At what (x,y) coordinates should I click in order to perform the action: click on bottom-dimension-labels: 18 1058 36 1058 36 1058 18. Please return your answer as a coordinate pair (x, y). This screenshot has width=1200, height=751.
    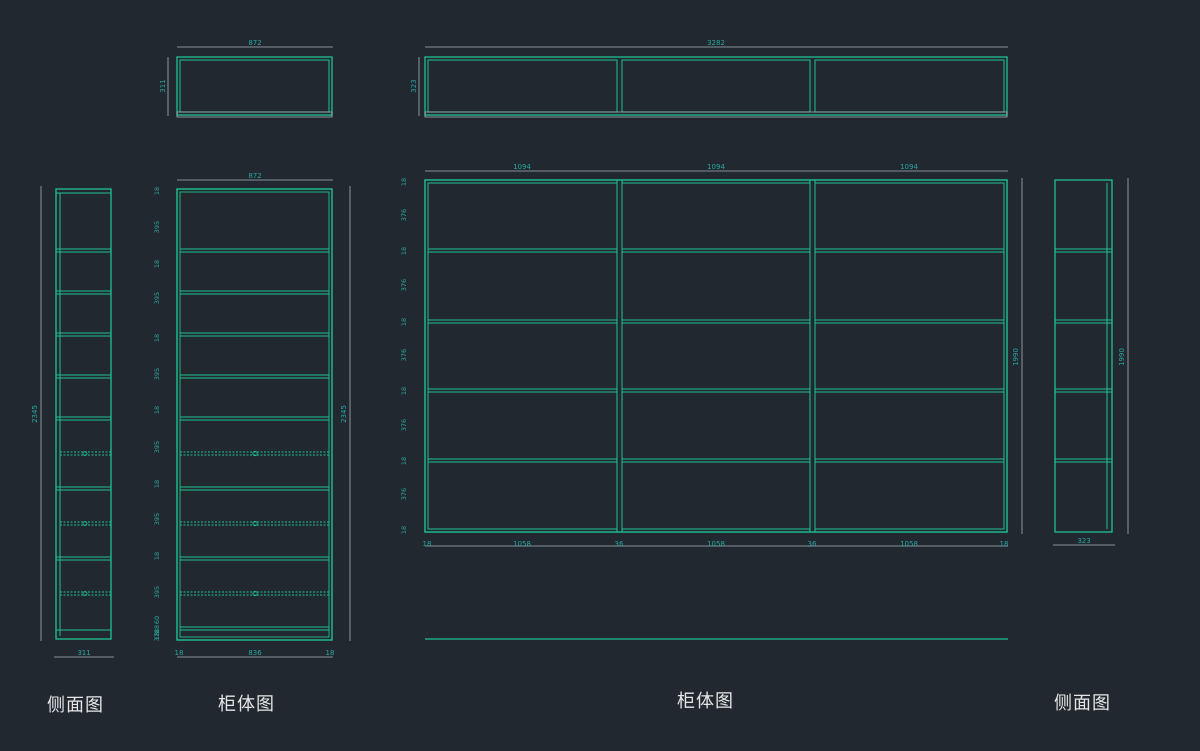
    Looking at the image, I should click on (716, 544).